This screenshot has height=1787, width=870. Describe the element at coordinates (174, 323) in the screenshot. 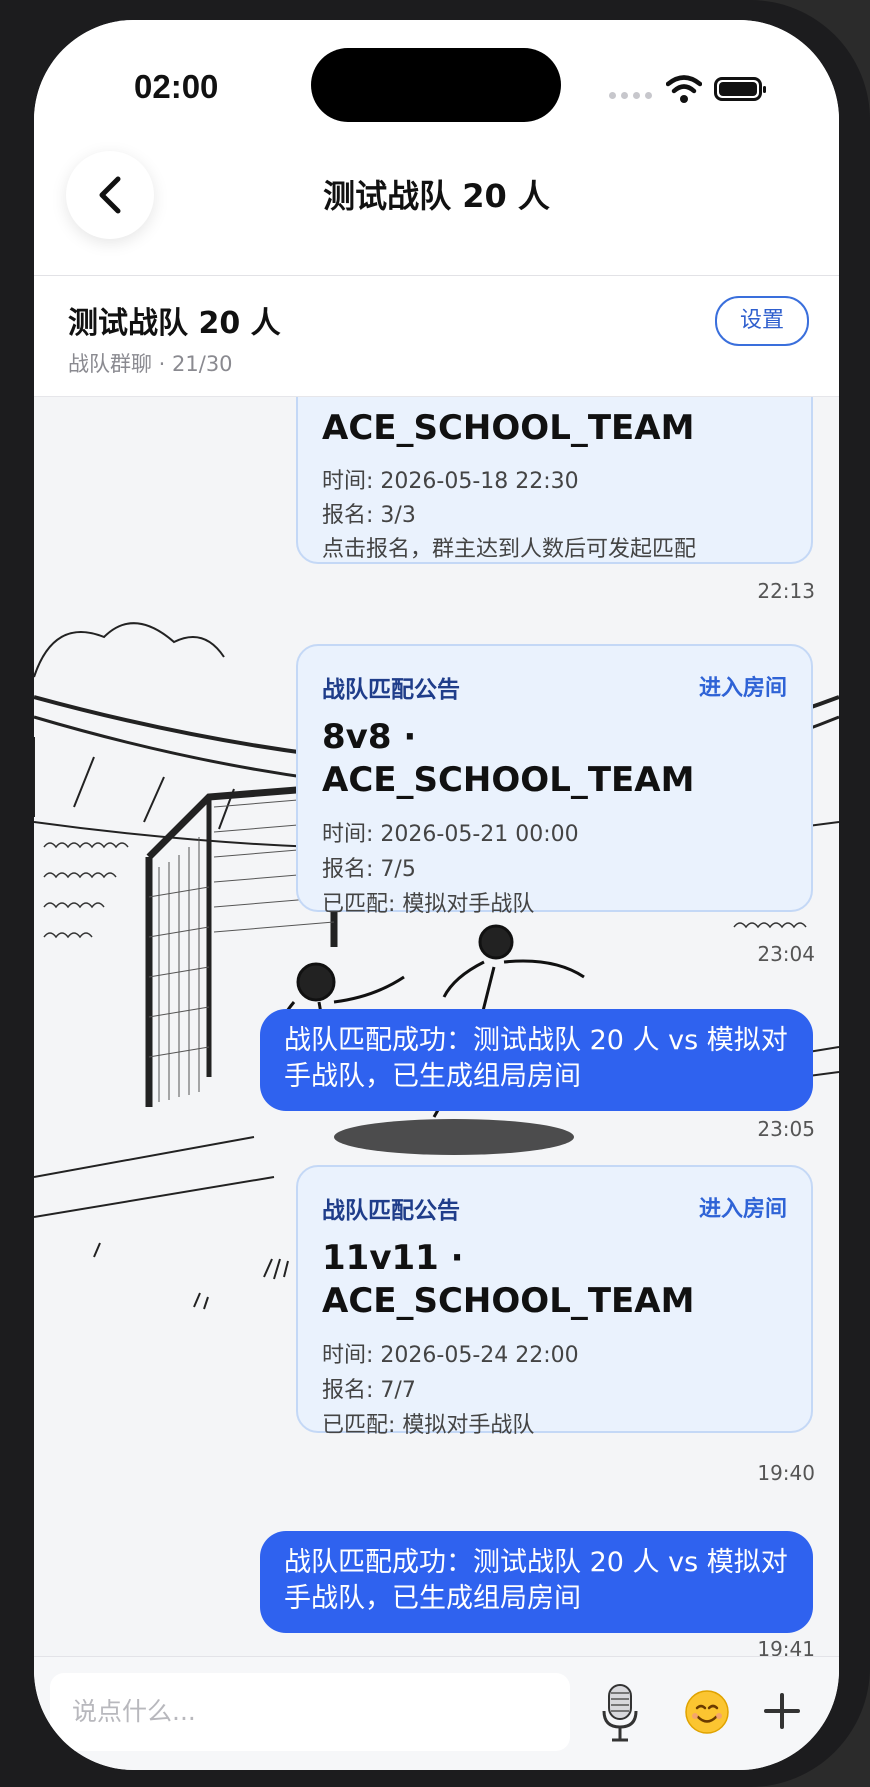

I see `group-title: 测试战队 20 人` at that location.